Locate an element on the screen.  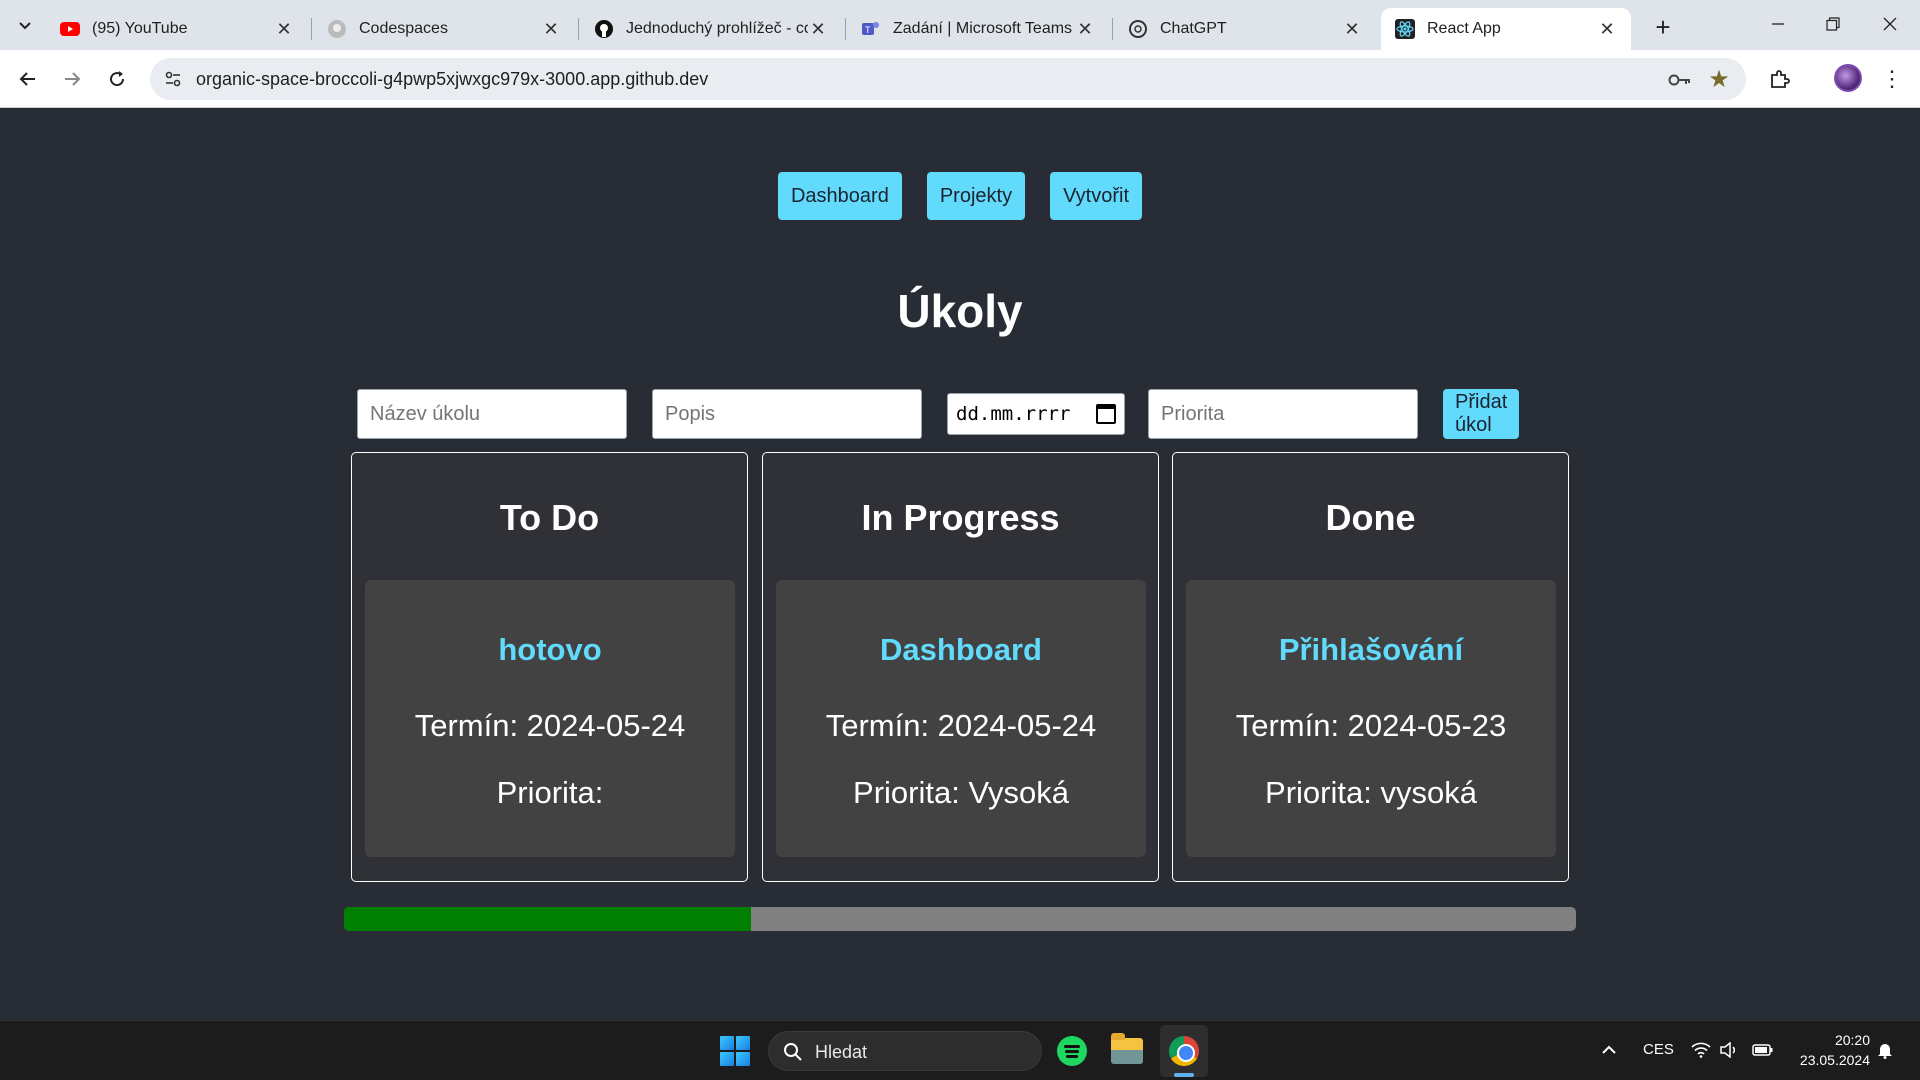
github-icon is located at coordinates (337, 29).